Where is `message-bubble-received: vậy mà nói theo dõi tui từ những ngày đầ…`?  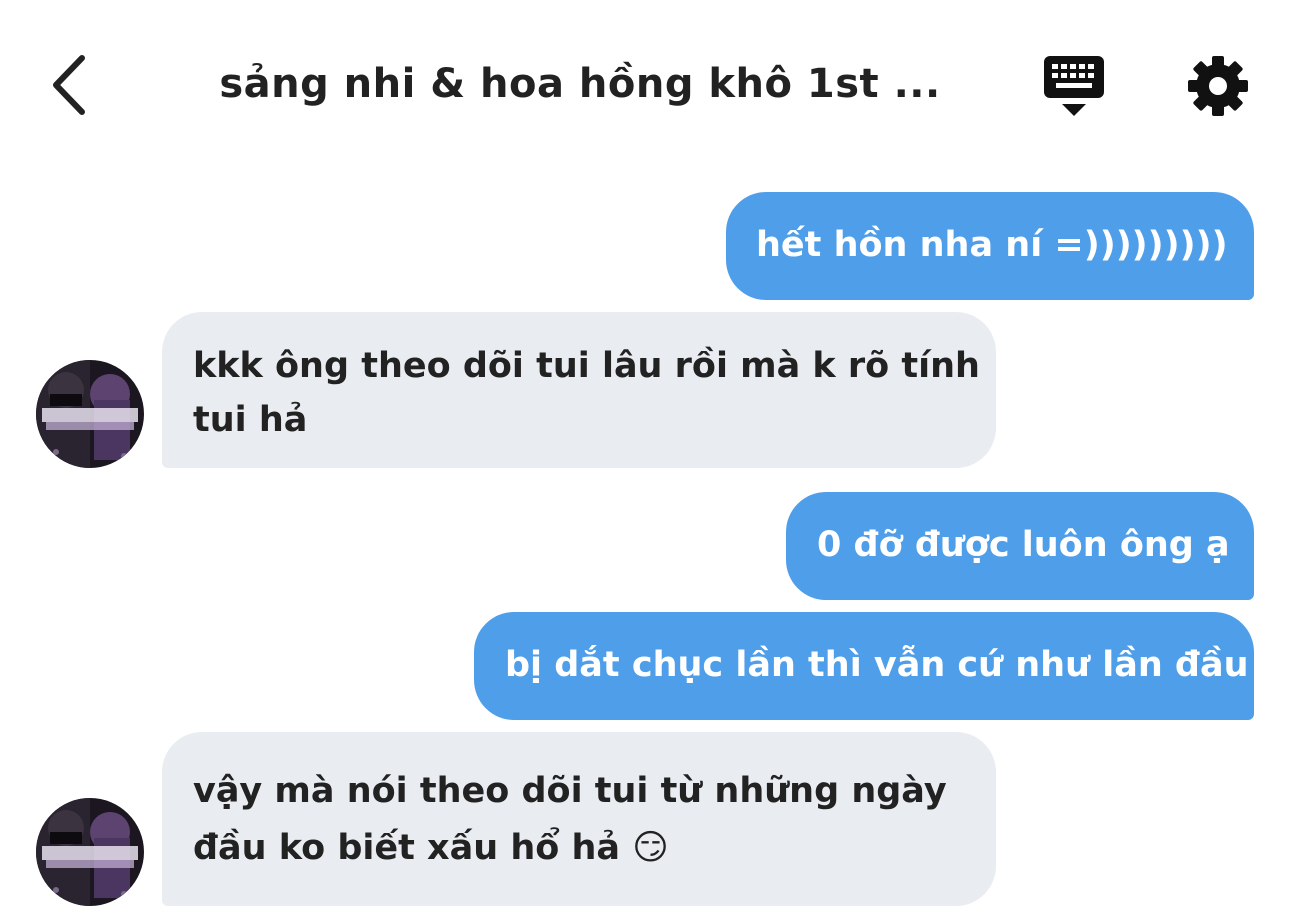 message-bubble-received: vậy mà nói theo dõi tui từ những ngày đầ… is located at coordinates (579, 819).